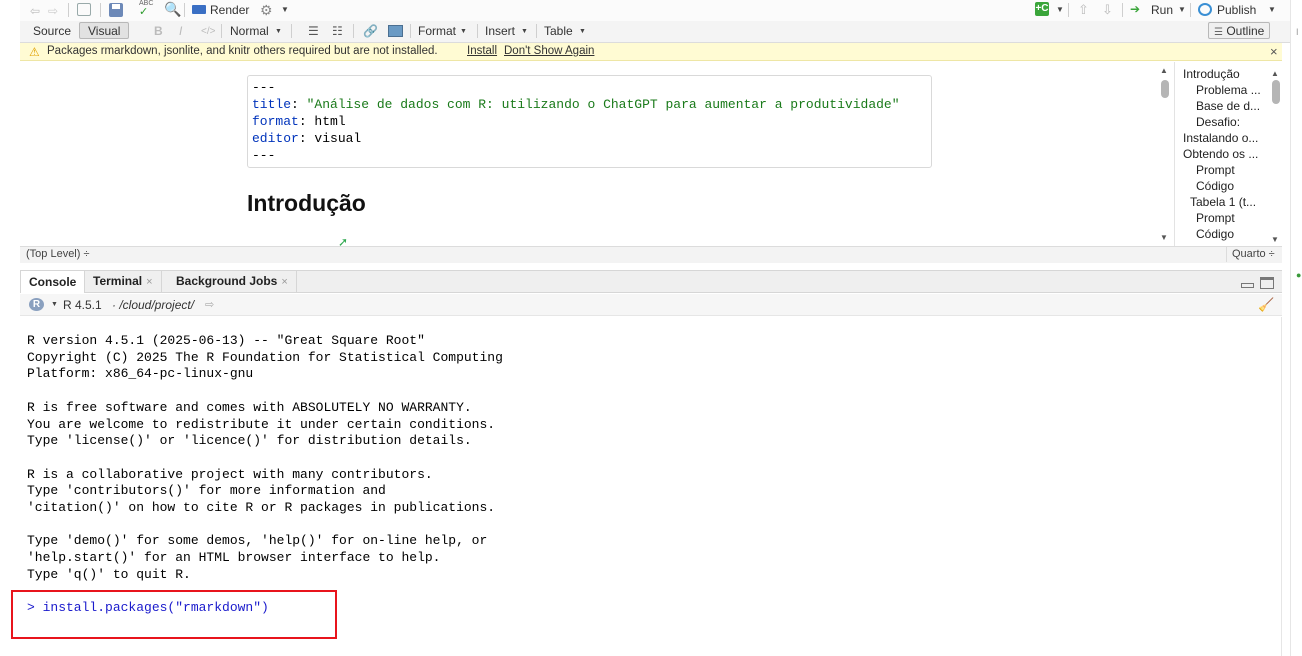 Image resolution: width=1302 pixels, height=656 pixels. I want to click on show-in-window-icon, so click(84, 9).